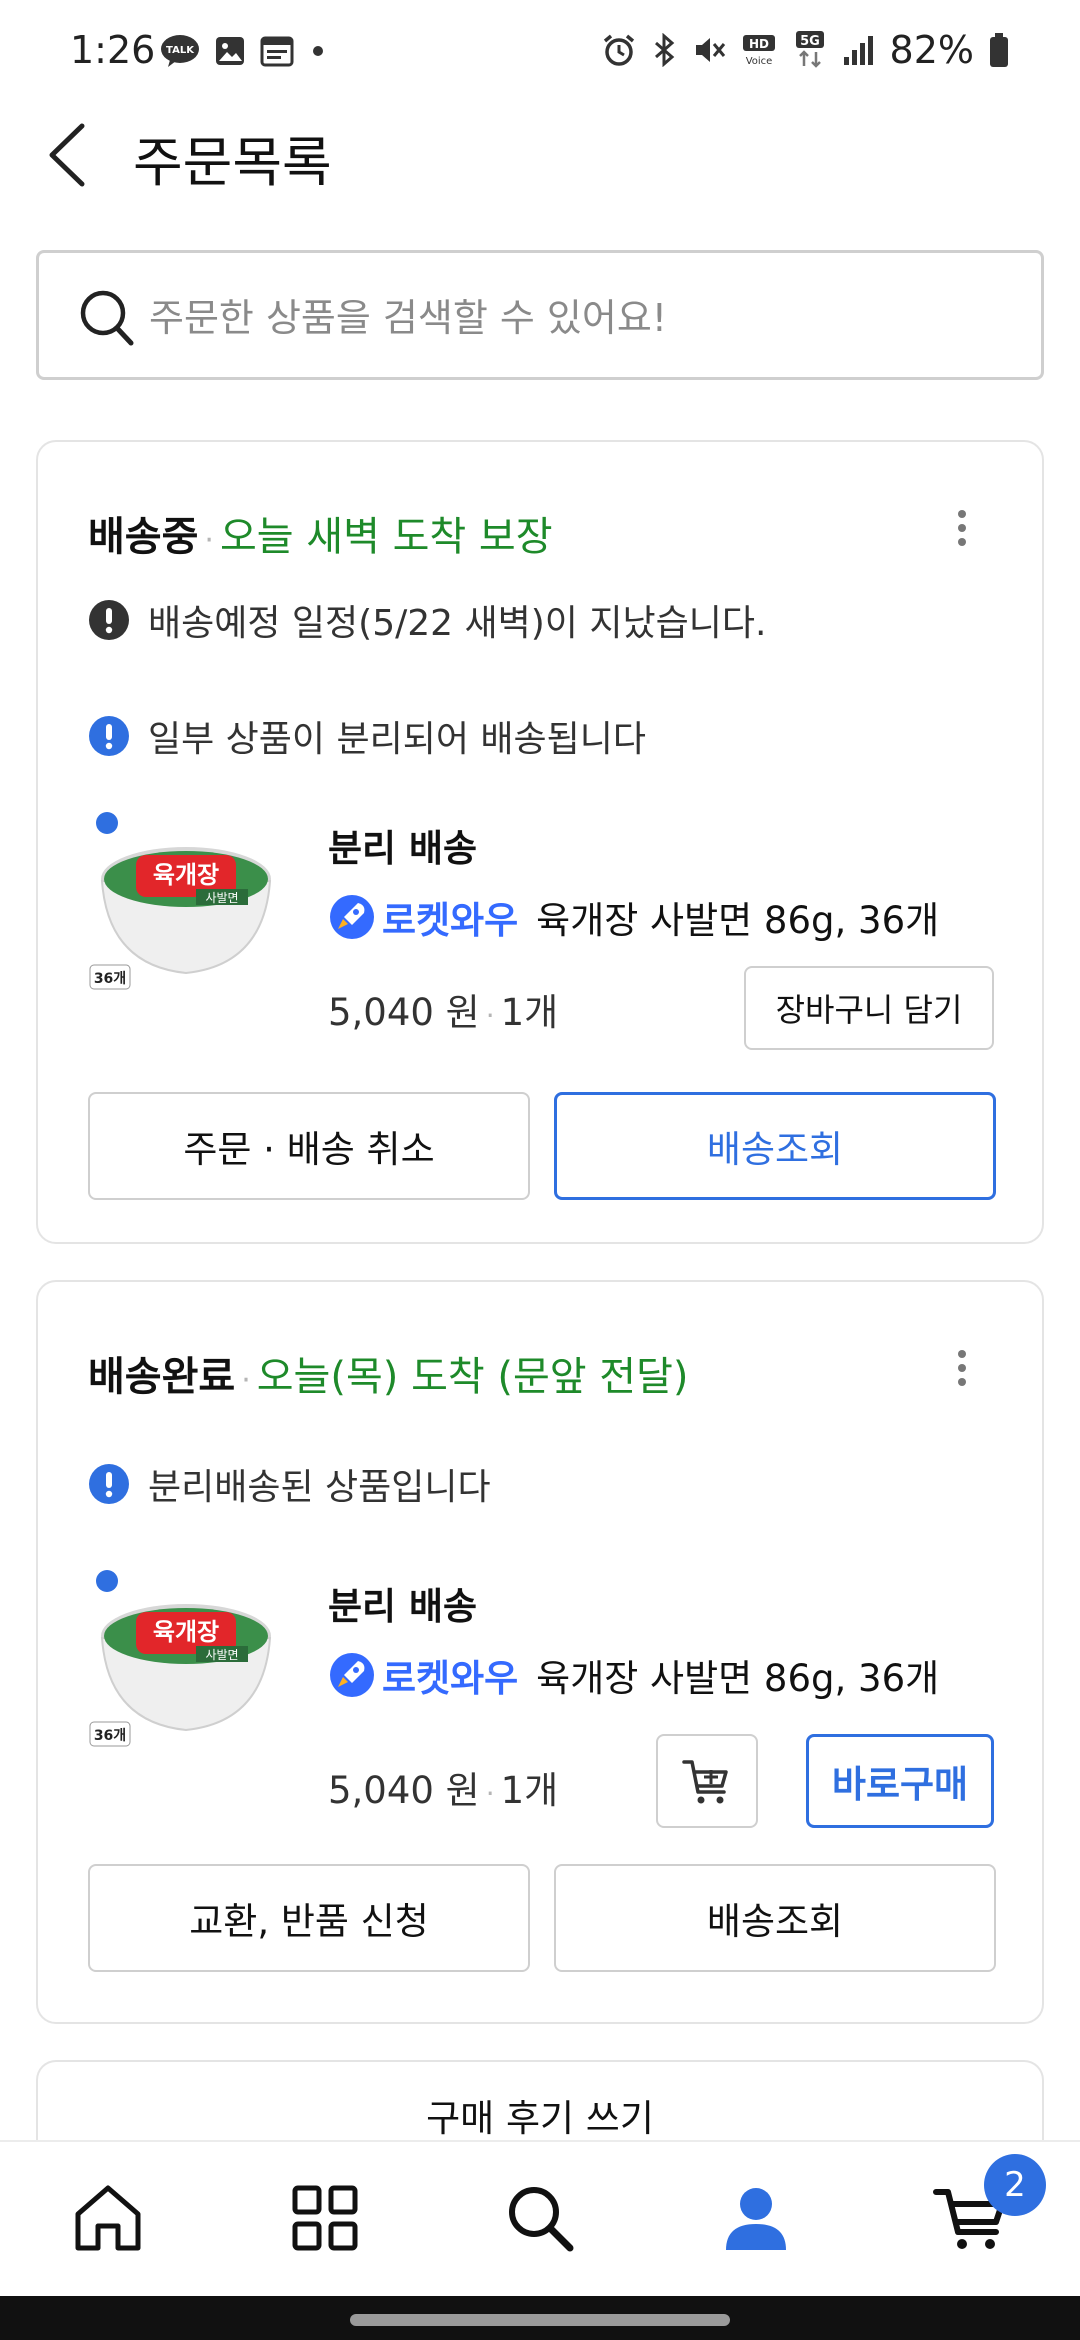 The image size is (1080, 2340). What do you see at coordinates (540, 155) in the screenshot?
I see `app-header: 주문목록` at bounding box center [540, 155].